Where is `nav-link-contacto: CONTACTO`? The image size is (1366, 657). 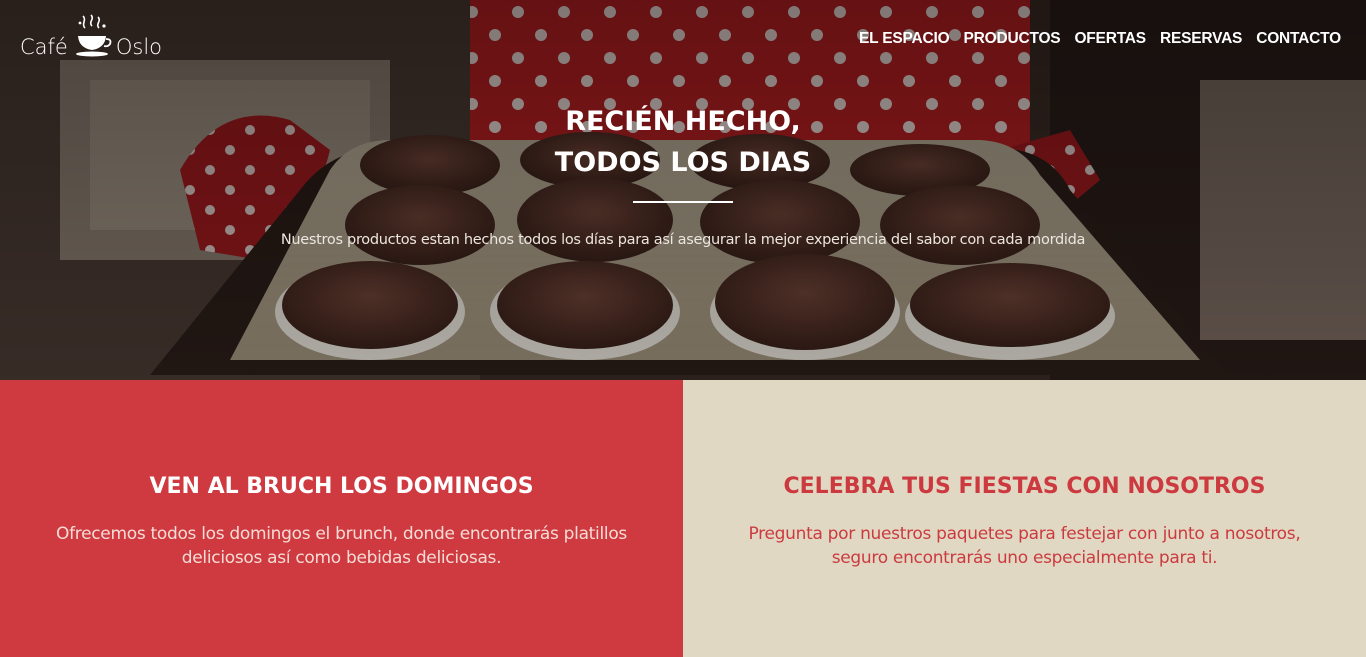
nav-link-contacto: CONTACTO is located at coordinates (1298, 39).